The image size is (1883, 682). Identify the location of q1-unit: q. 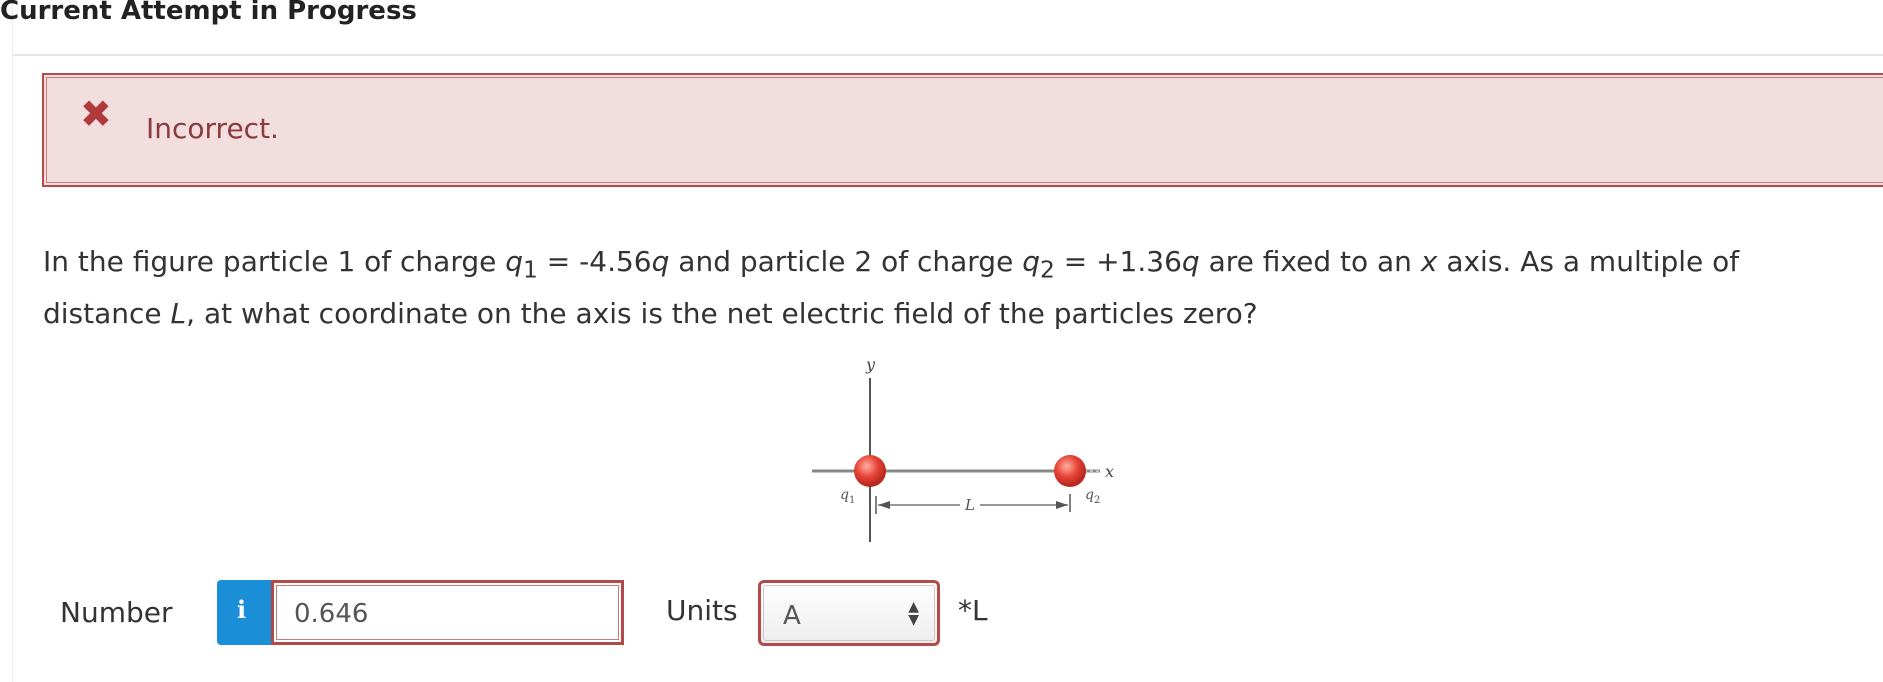
(660, 261).